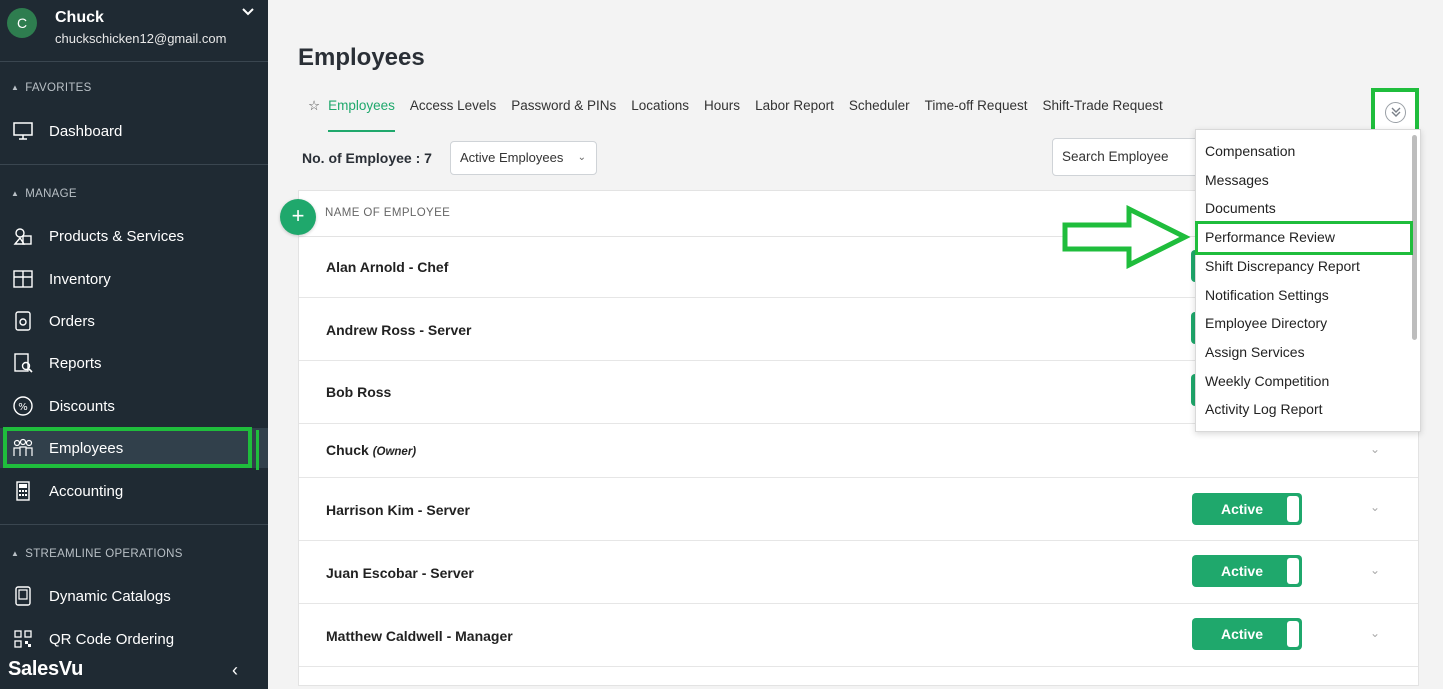 This screenshot has width=1443, height=689. I want to click on employee-role: (Owner), so click(394, 452).